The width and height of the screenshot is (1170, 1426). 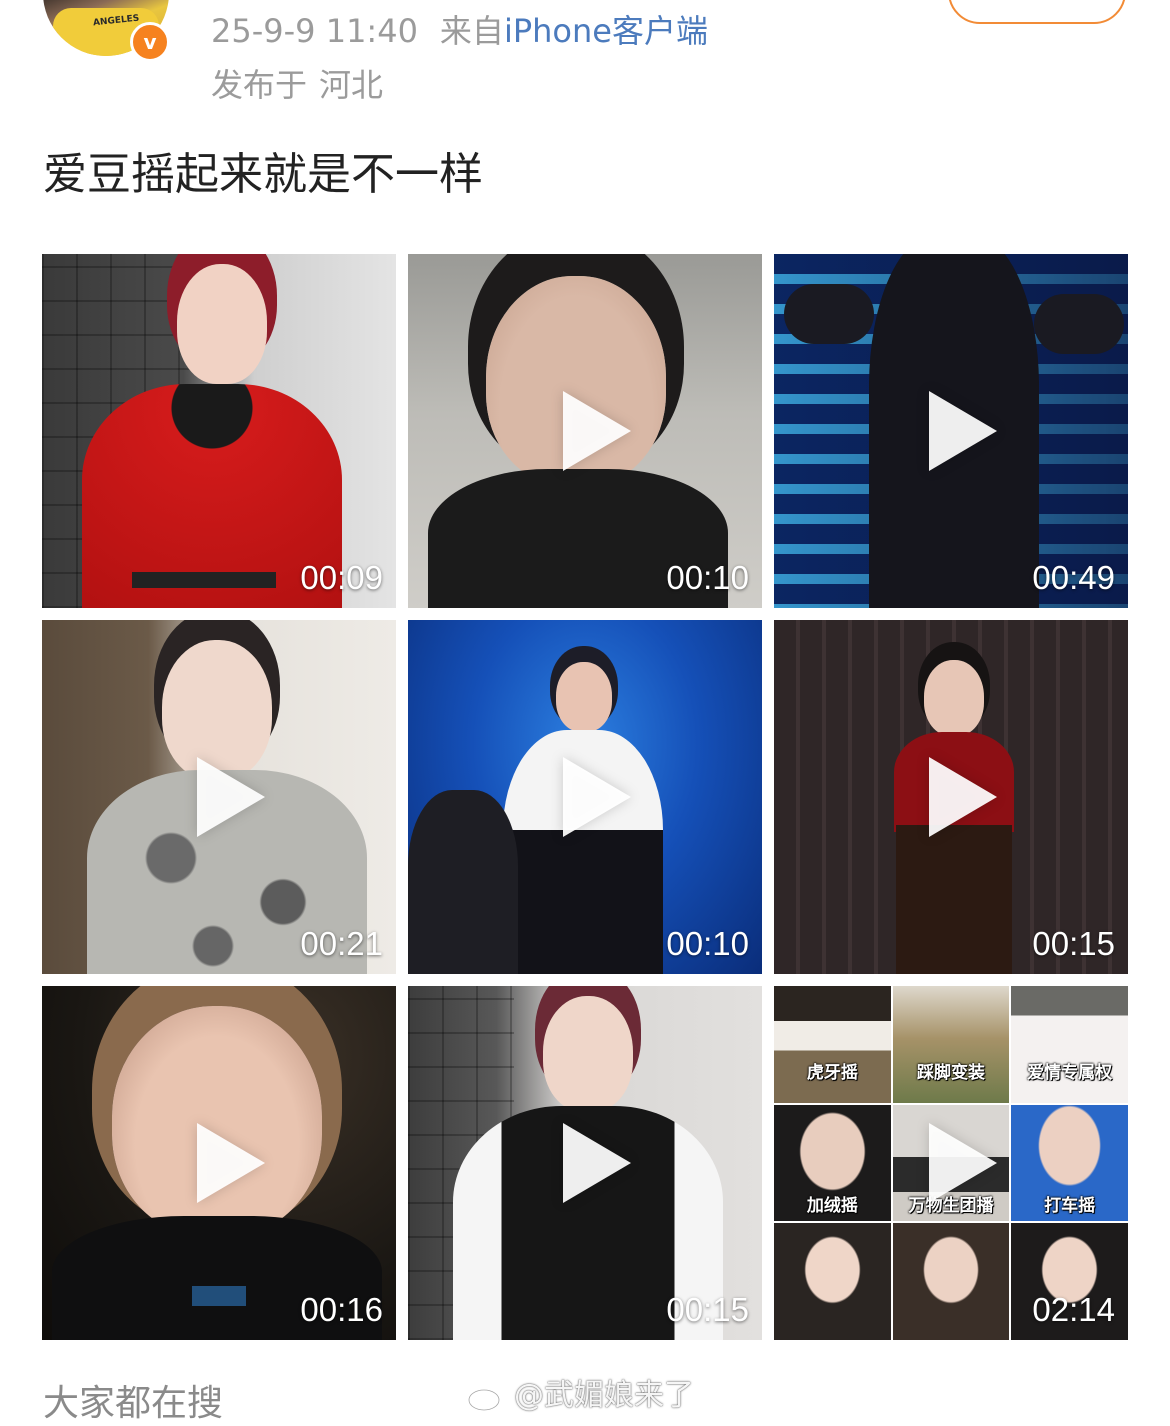 What do you see at coordinates (133, 1403) in the screenshot?
I see `trending-search-title: 大家都在搜` at bounding box center [133, 1403].